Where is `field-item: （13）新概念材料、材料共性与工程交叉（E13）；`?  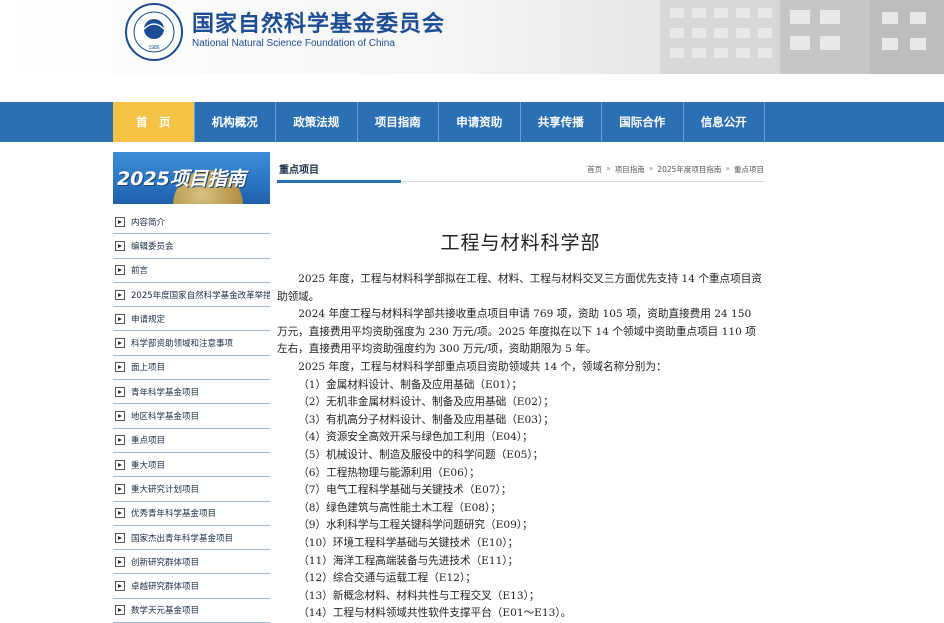 field-item: （13）新概念材料、材料共性与工程交叉（E13）； is located at coordinates (419, 595).